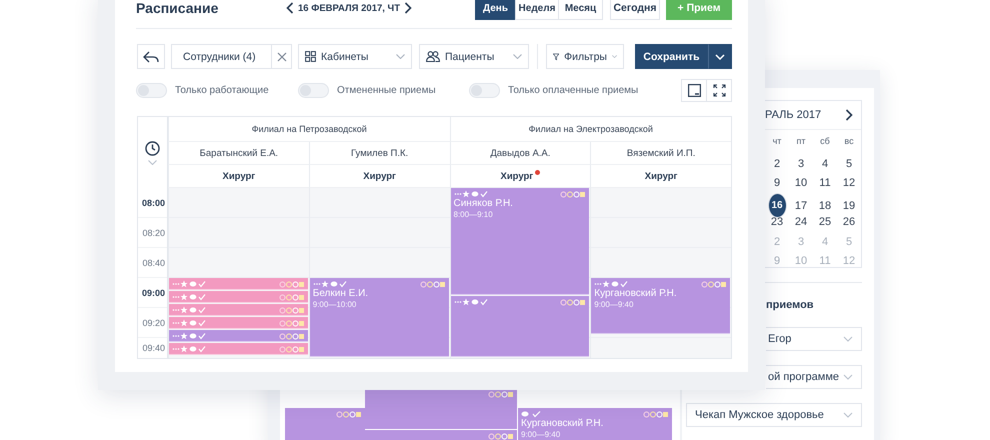 Image resolution: width=990 pixels, height=440 pixels. I want to click on page-title: Расписание, so click(178, 8).